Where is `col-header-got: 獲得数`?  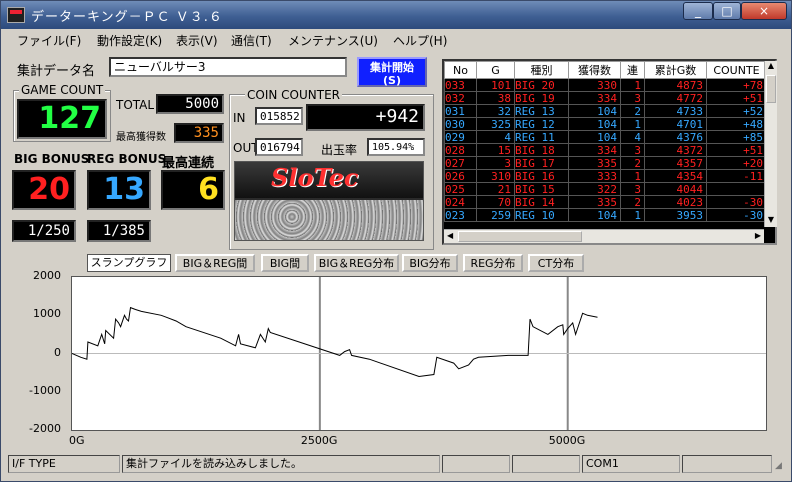
col-header-got: 獲得数 is located at coordinates (594, 70).